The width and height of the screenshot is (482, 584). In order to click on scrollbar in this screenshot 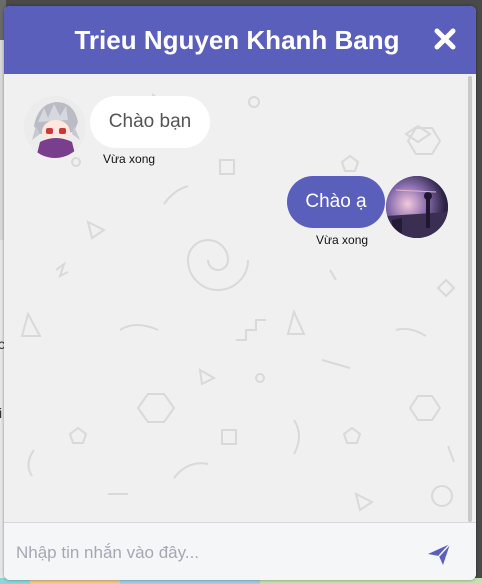, I will do `click(470, 299)`.